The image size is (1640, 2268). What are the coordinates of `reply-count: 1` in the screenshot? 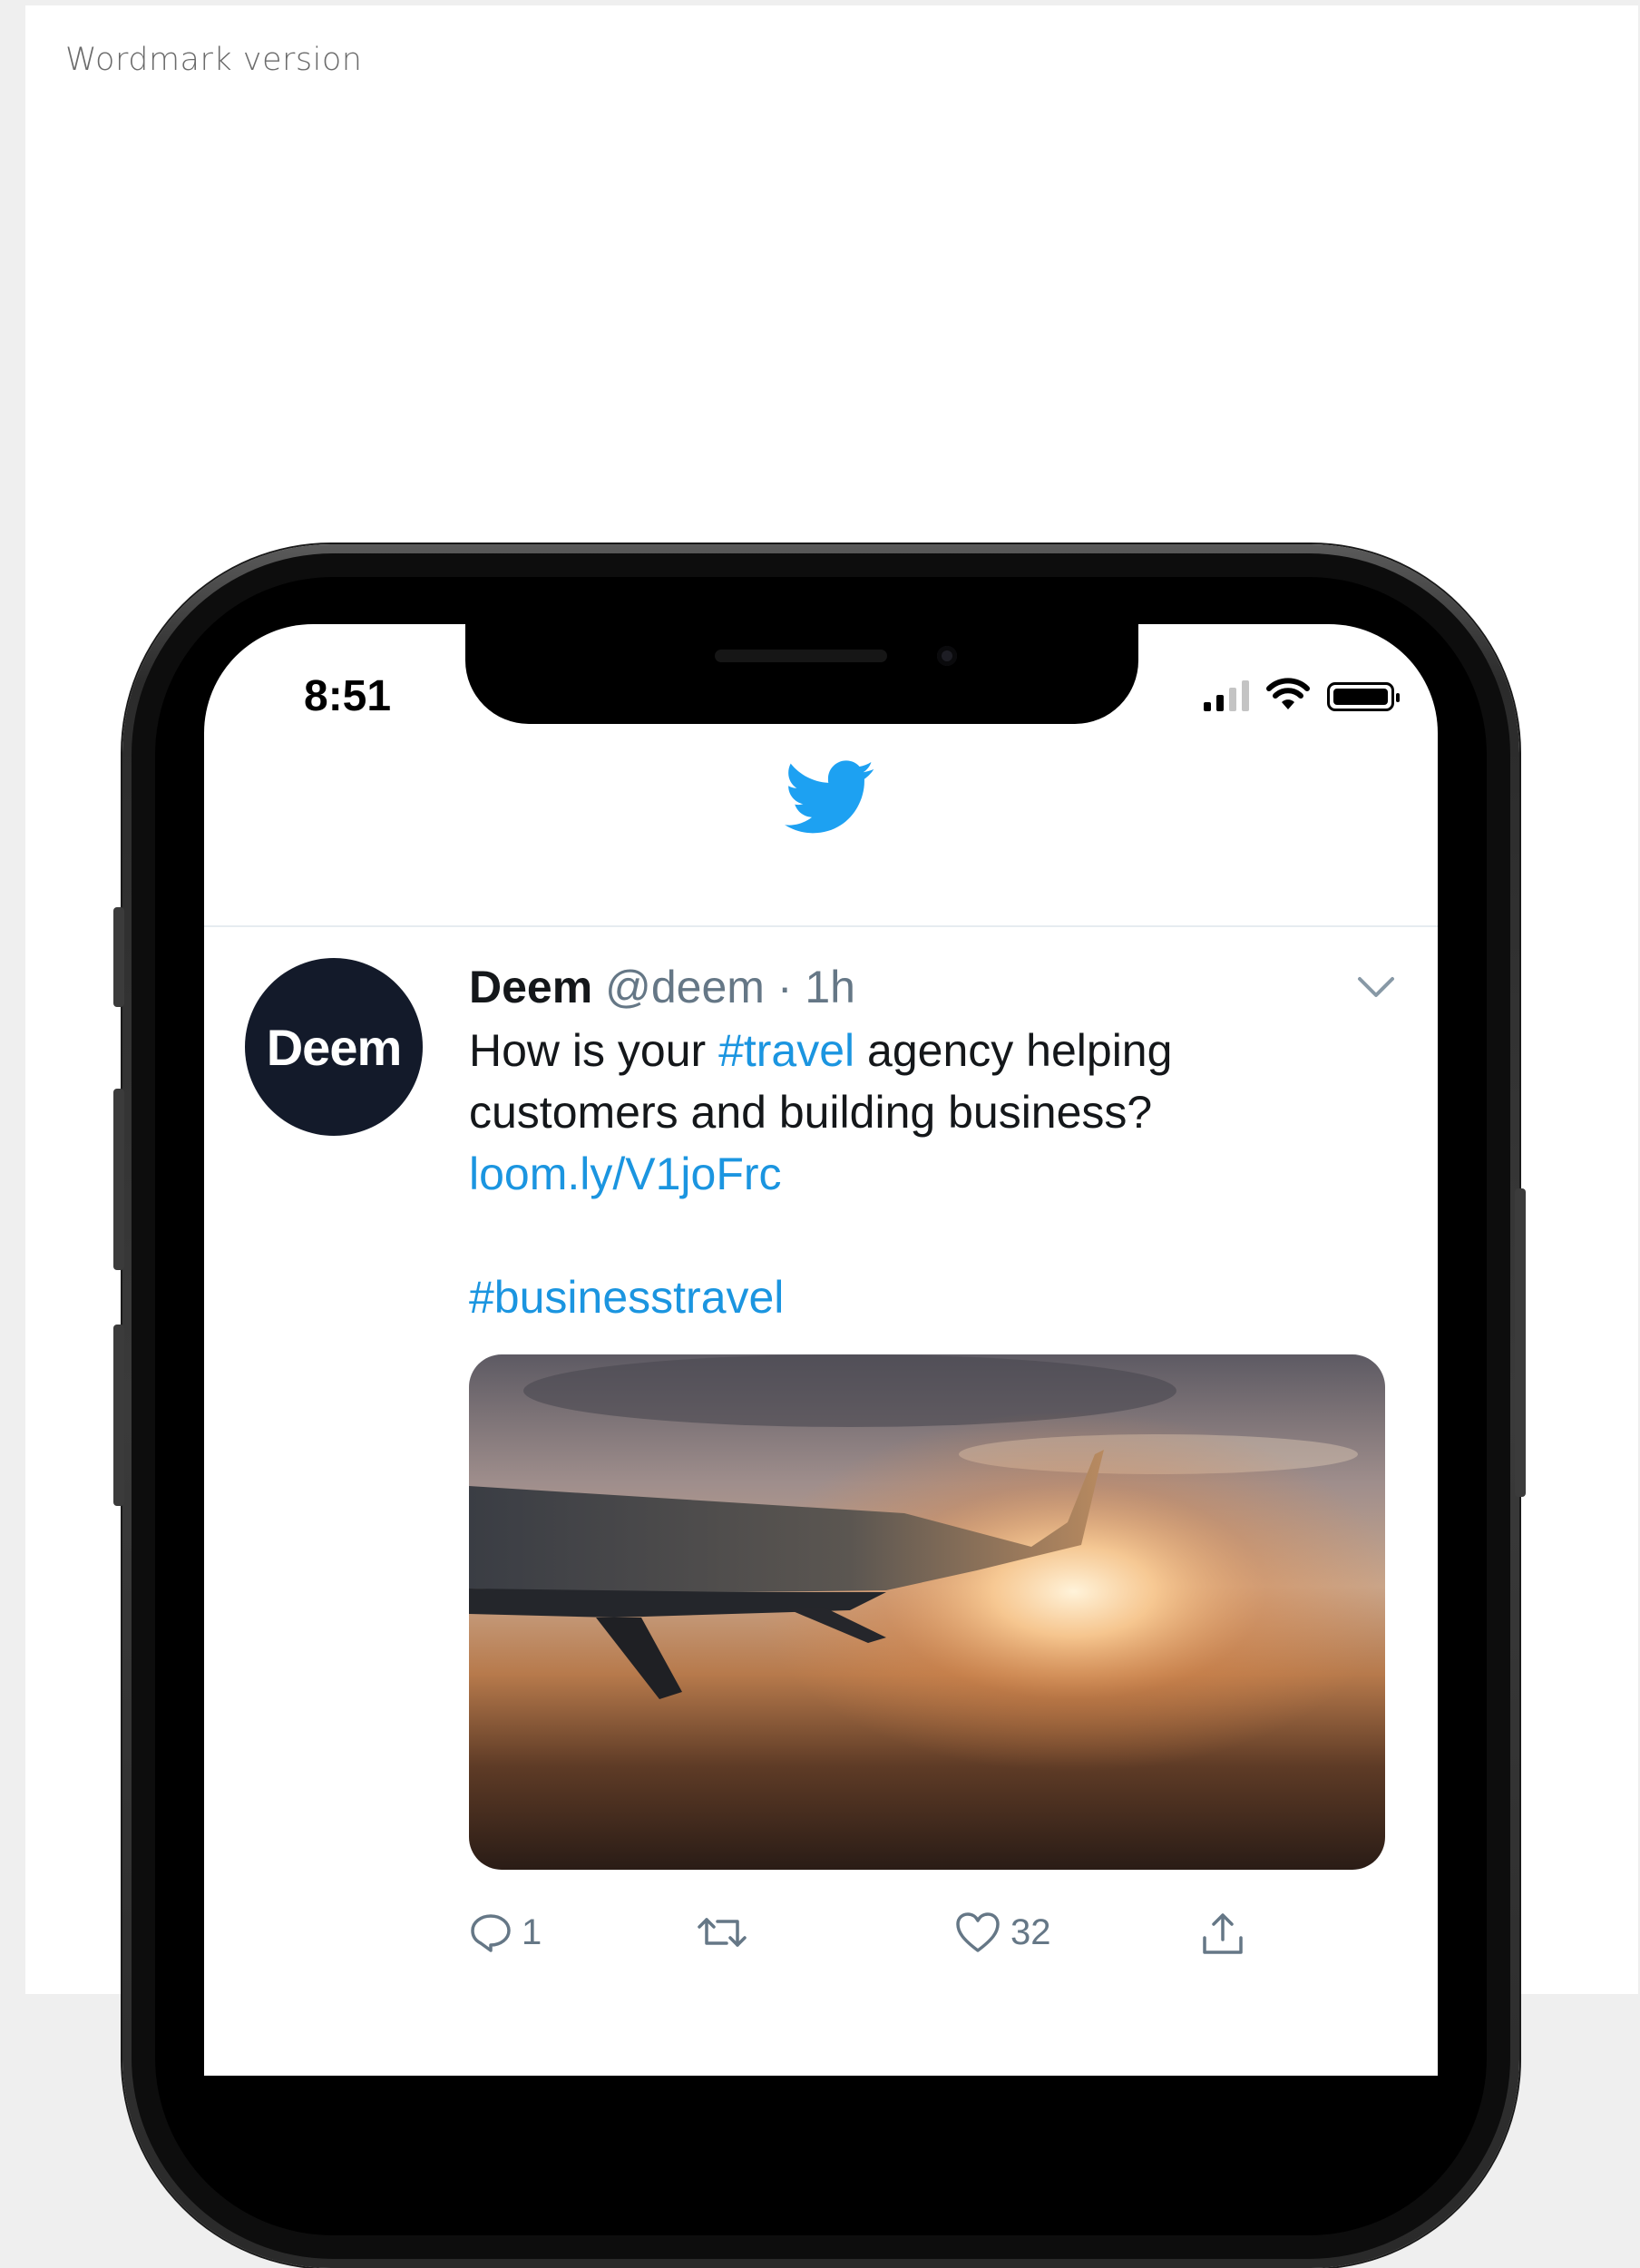 It's located at (532, 1931).